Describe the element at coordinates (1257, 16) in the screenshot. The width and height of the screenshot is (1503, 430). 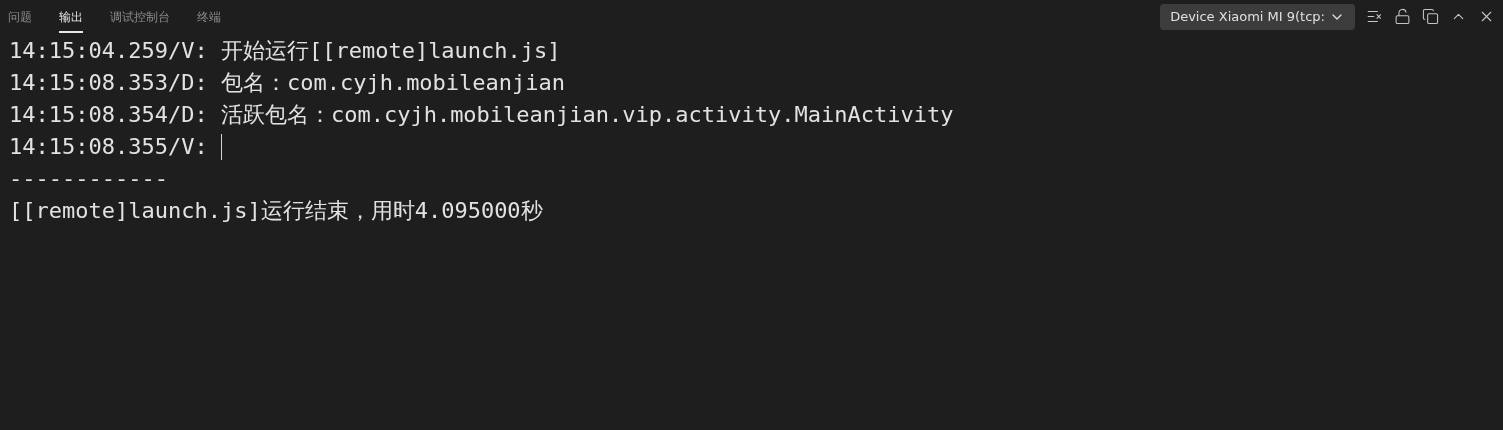
I see `device-select: Device Xiaomi MI 9(tcp:` at that location.